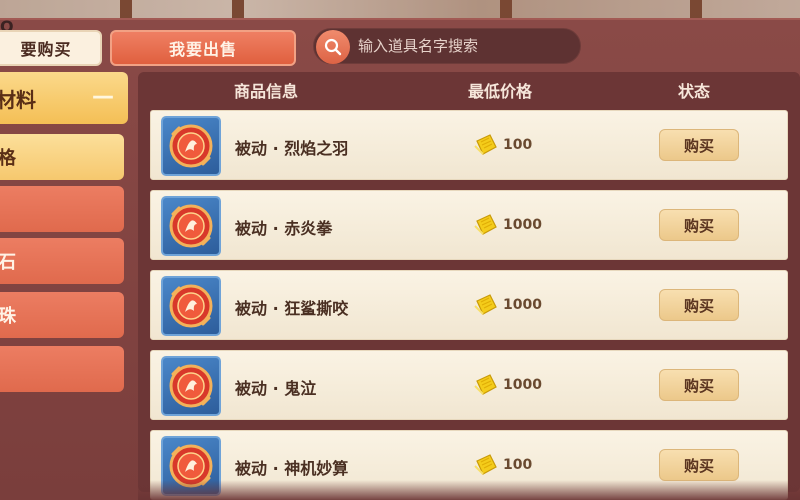  I want to click on shark-bite-icon, so click(191, 306).